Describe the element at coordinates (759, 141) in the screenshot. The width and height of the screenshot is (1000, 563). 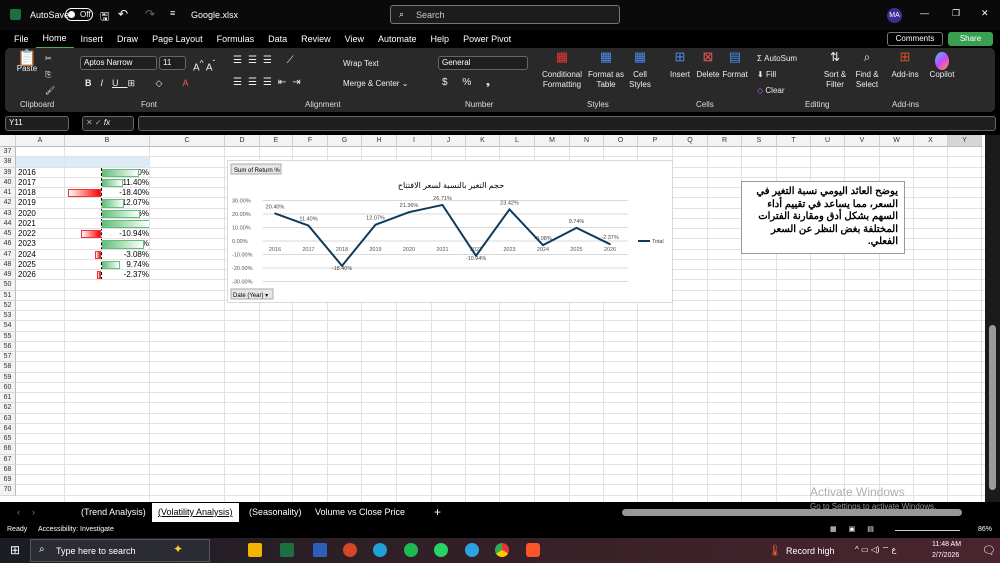
I see `column-header-S: S` at that location.